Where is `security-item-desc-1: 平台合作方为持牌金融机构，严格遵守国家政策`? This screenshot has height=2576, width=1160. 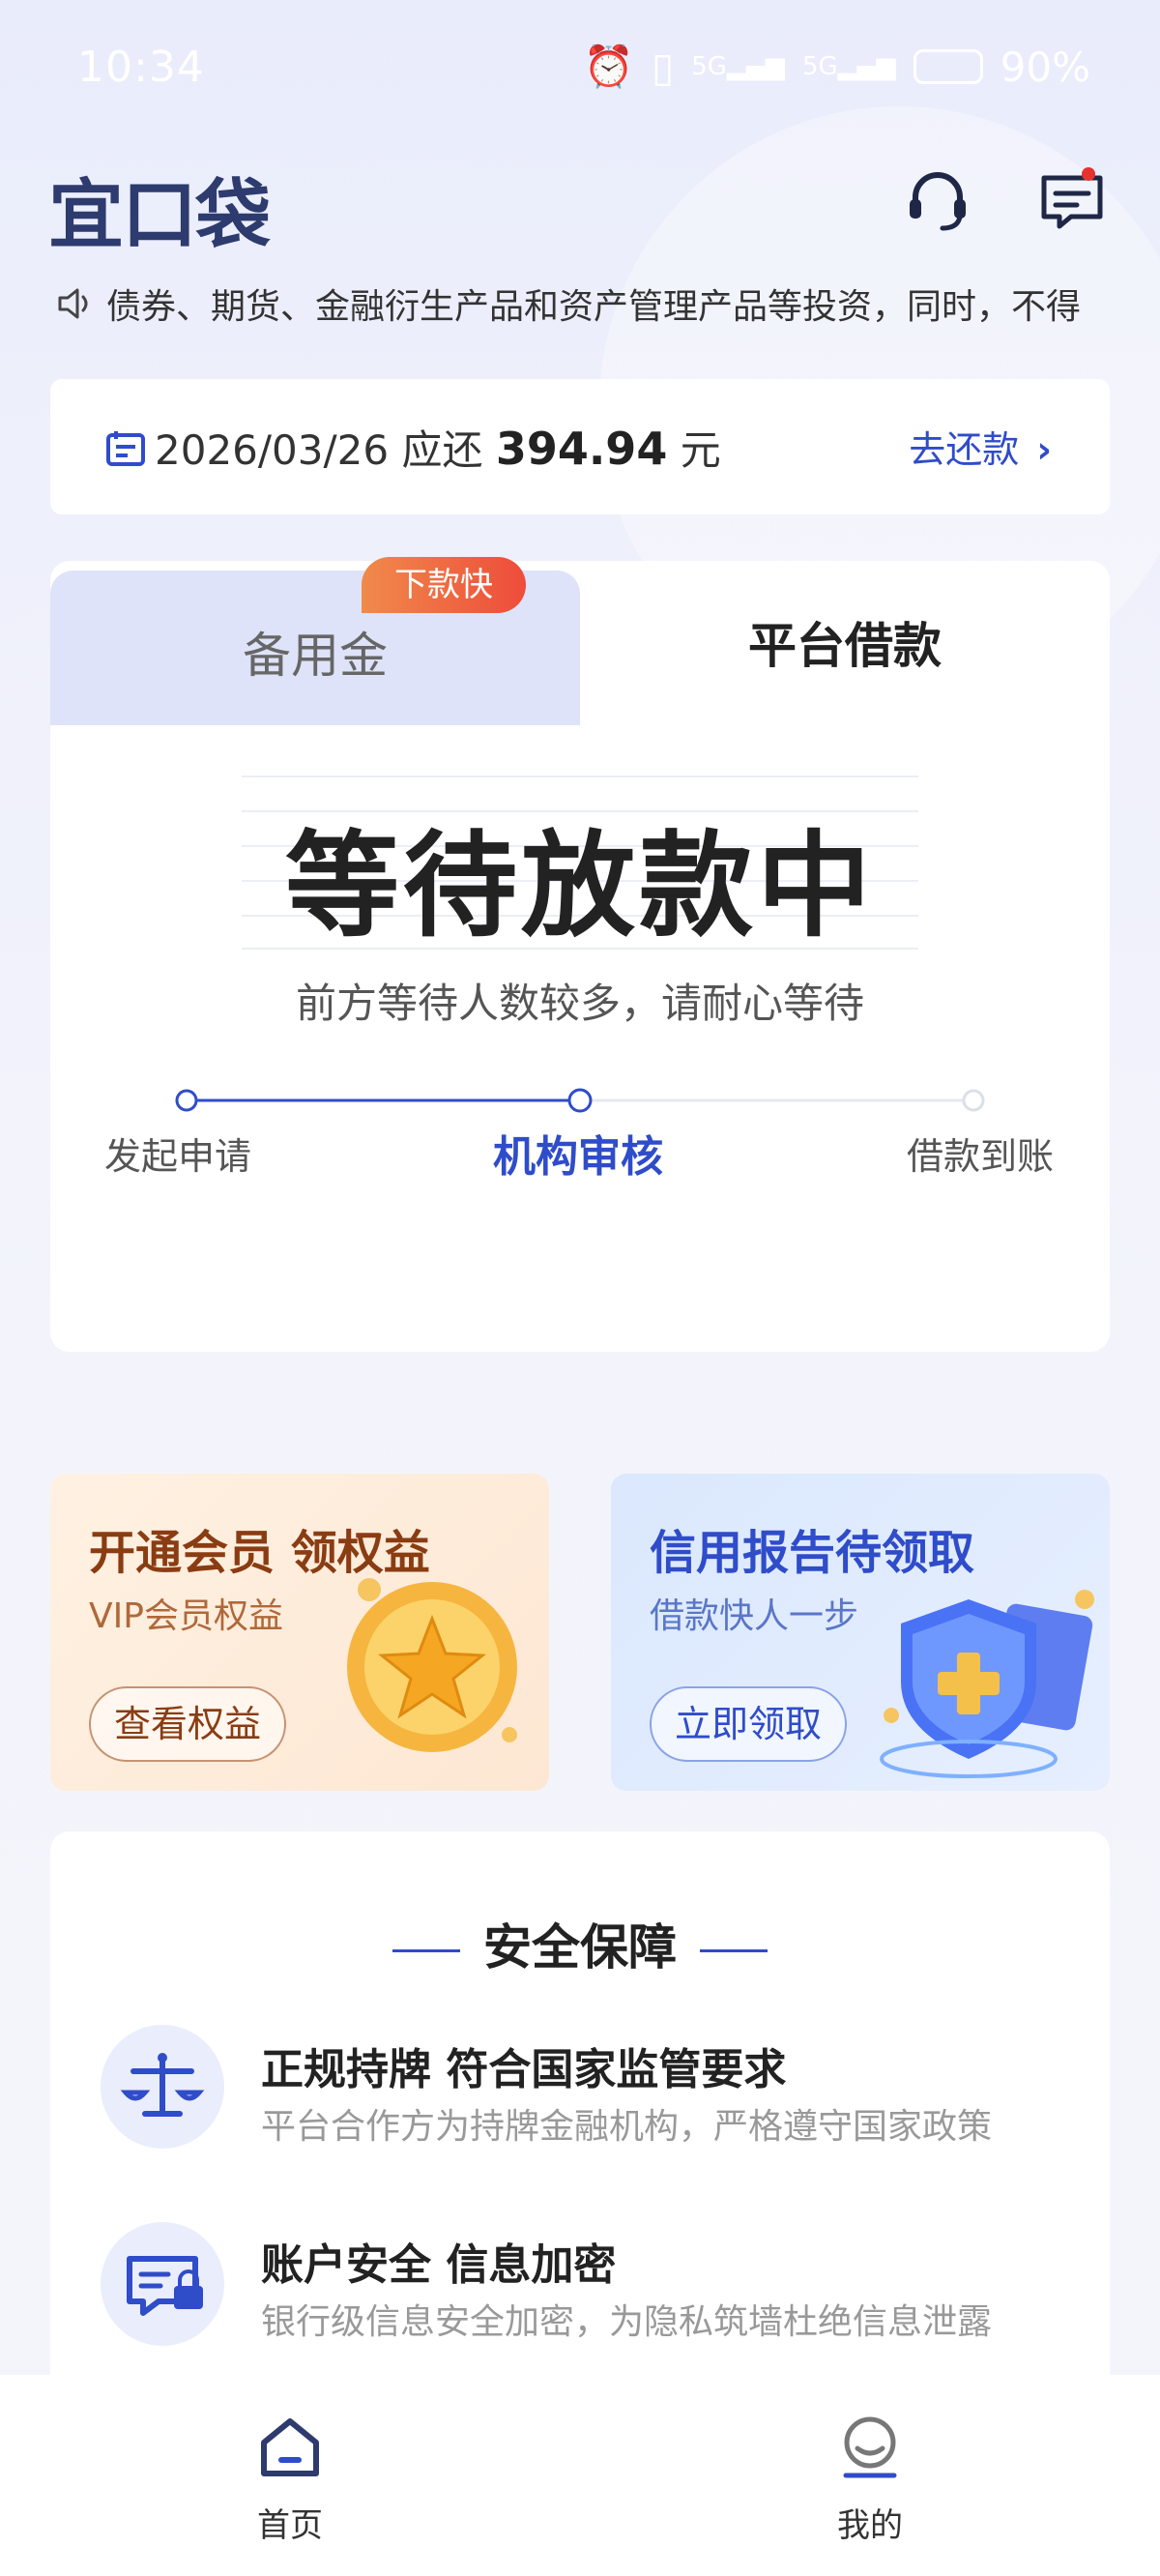 security-item-desc-1: 平台合作方为持牌金融机构，严格遵守国家政策 is located at coordinates (627, 2127).